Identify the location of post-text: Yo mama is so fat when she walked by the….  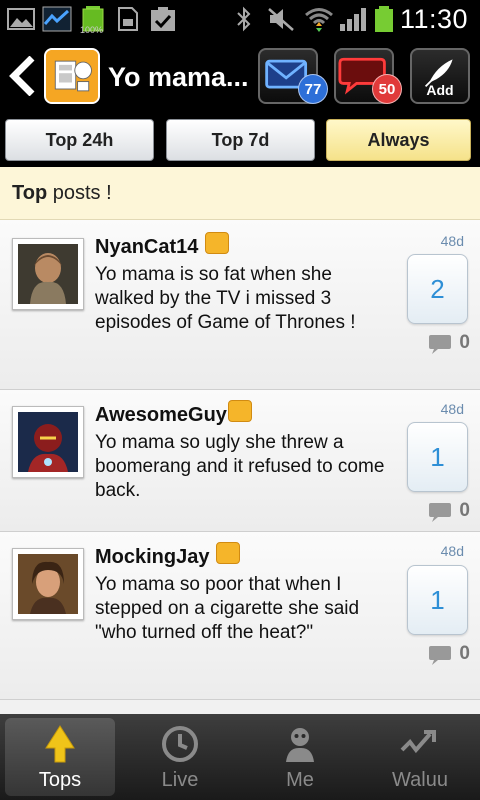
(225, 298).